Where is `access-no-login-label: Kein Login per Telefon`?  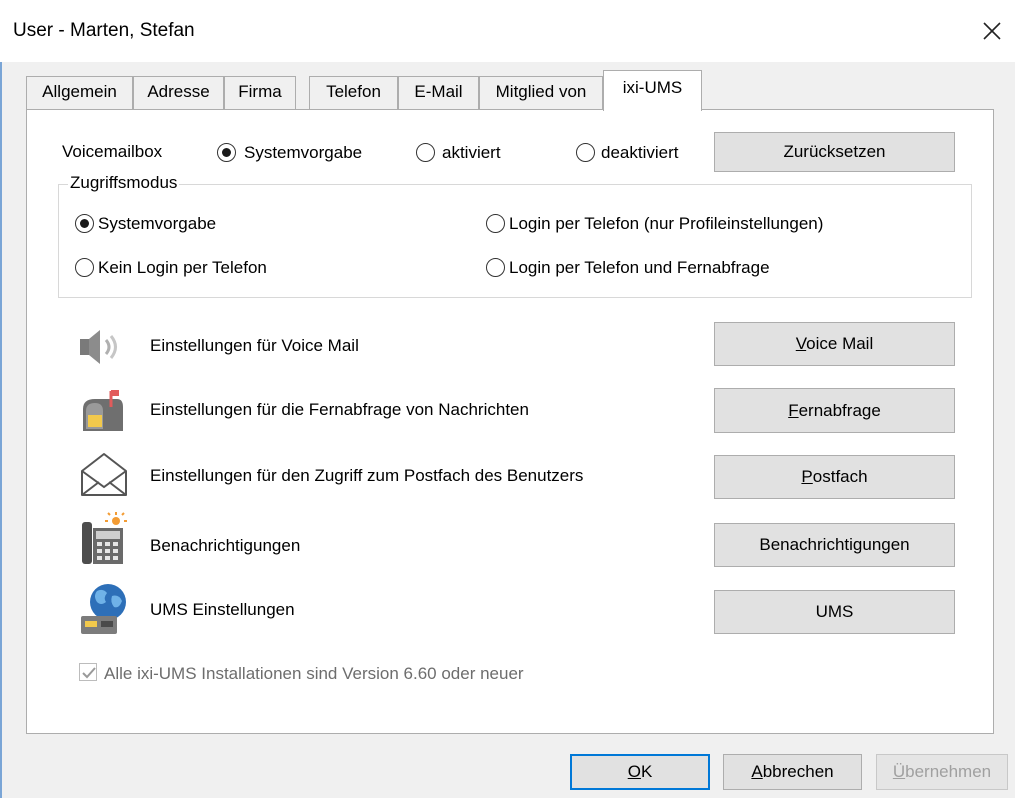 access-no-login-label: Kein Login per Telefon is located at coordinates (182, 268).